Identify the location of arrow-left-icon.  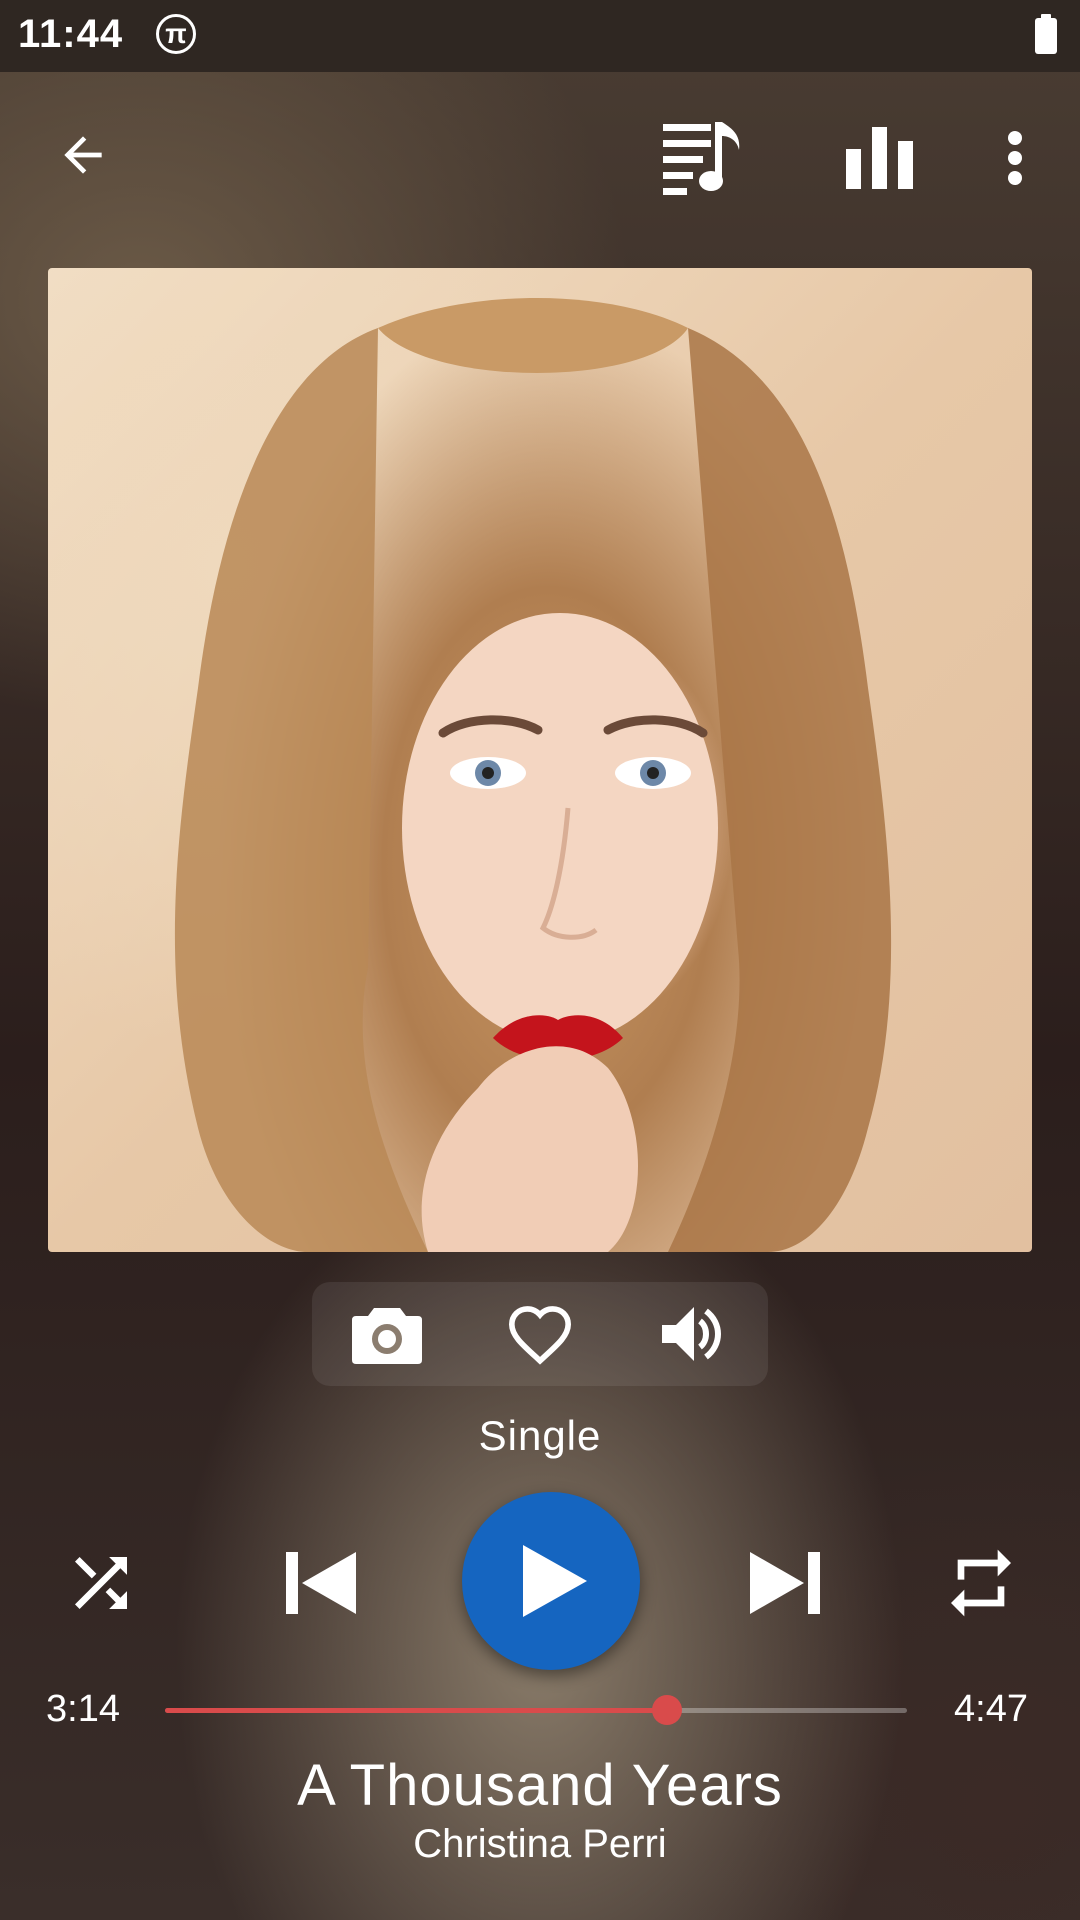
(83, 155).